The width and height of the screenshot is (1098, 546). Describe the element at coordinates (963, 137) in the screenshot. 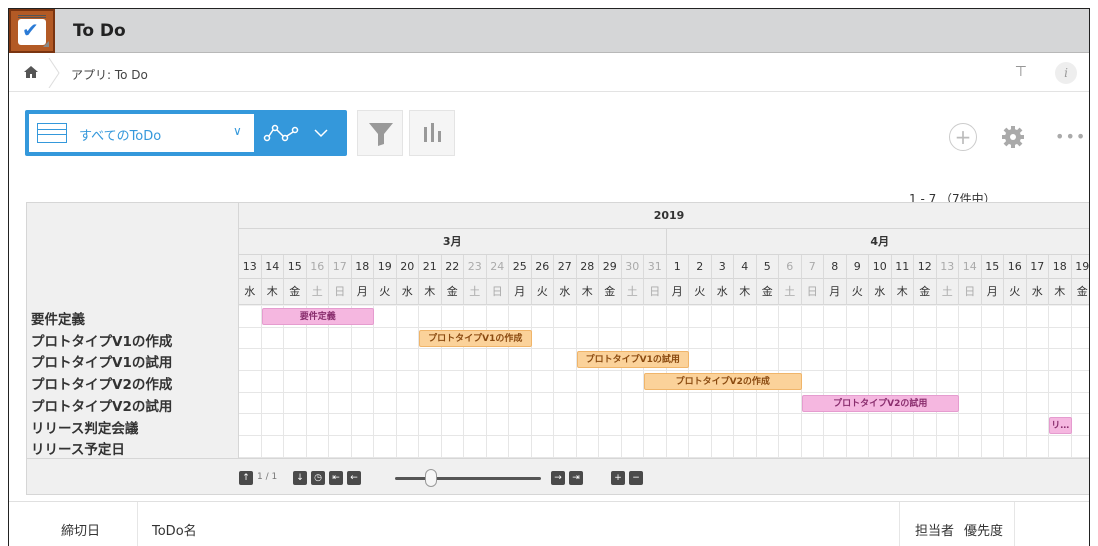

I see `add-record-button: +` at that location.